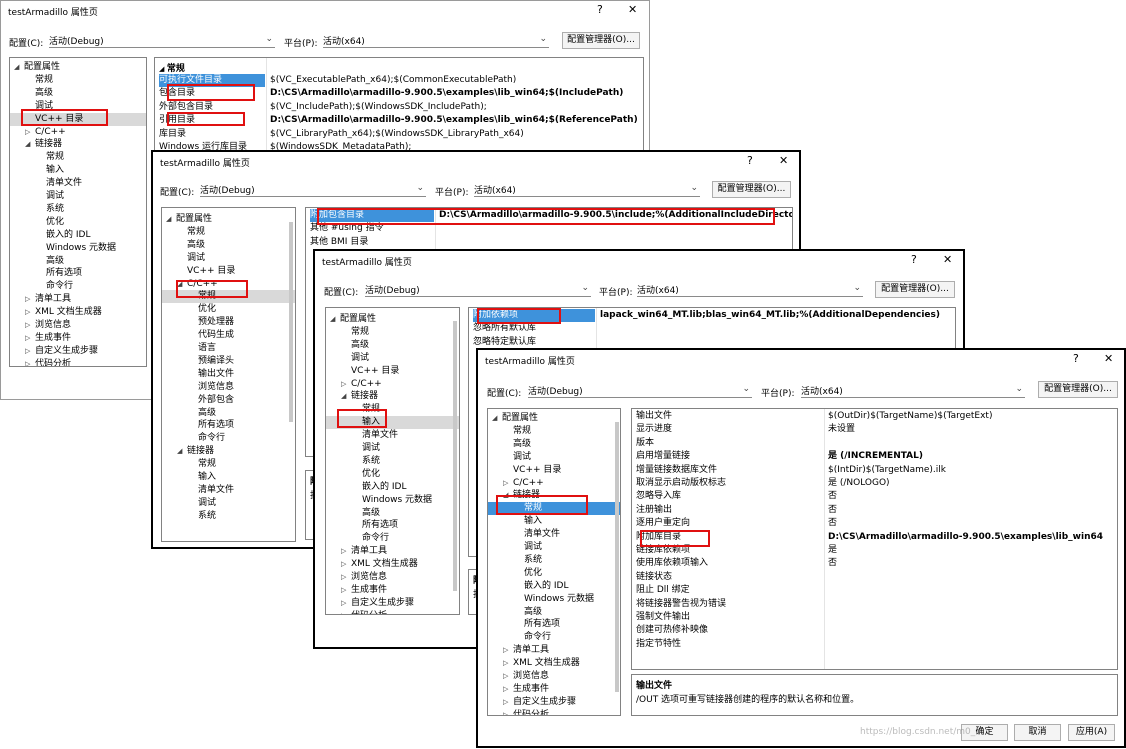 This screenshot has width=1126, height=749. I want to click on tree-item: ◢ C/C++, so click(228, 284).